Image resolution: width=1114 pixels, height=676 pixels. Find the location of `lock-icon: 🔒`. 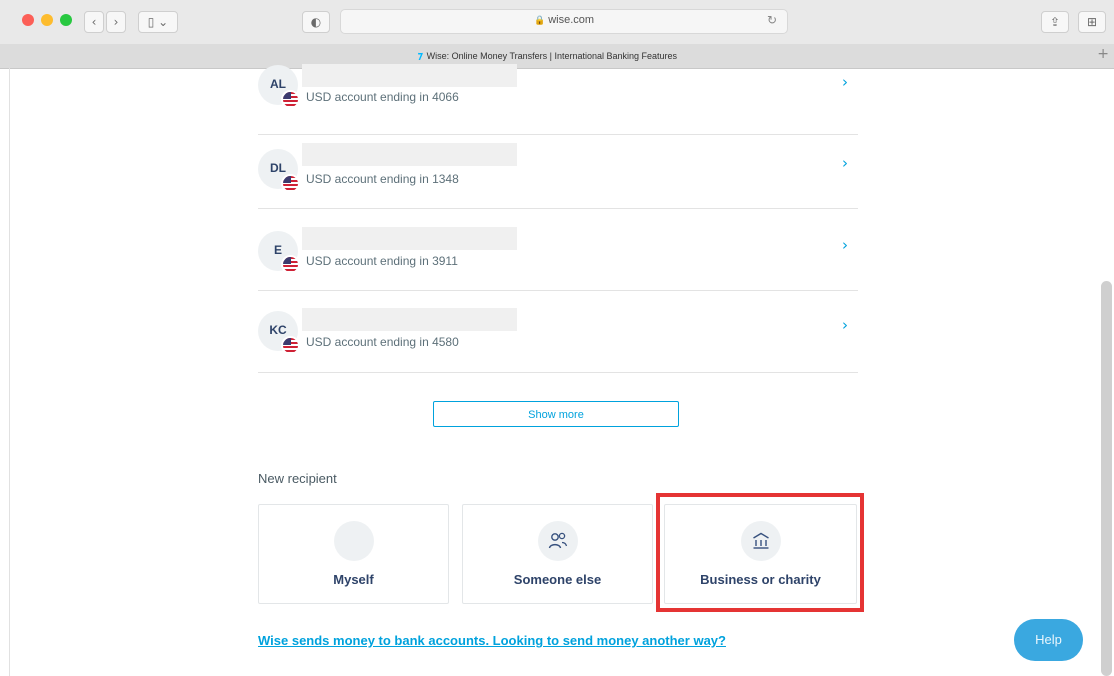

lock-icon: 🔒 is located at coordinates (539, 21).